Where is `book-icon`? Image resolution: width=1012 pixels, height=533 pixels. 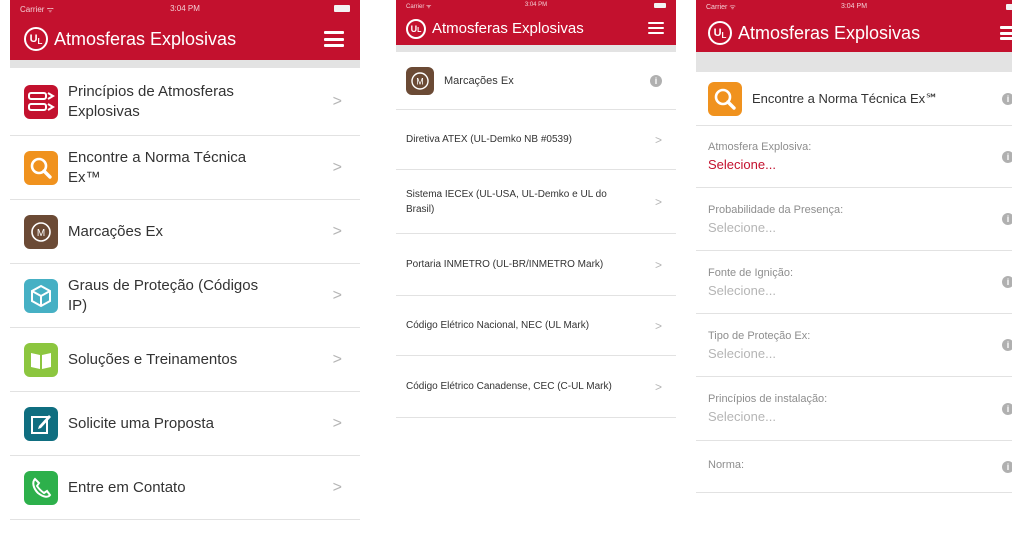
book-icon is located at coordinates (41, 359).